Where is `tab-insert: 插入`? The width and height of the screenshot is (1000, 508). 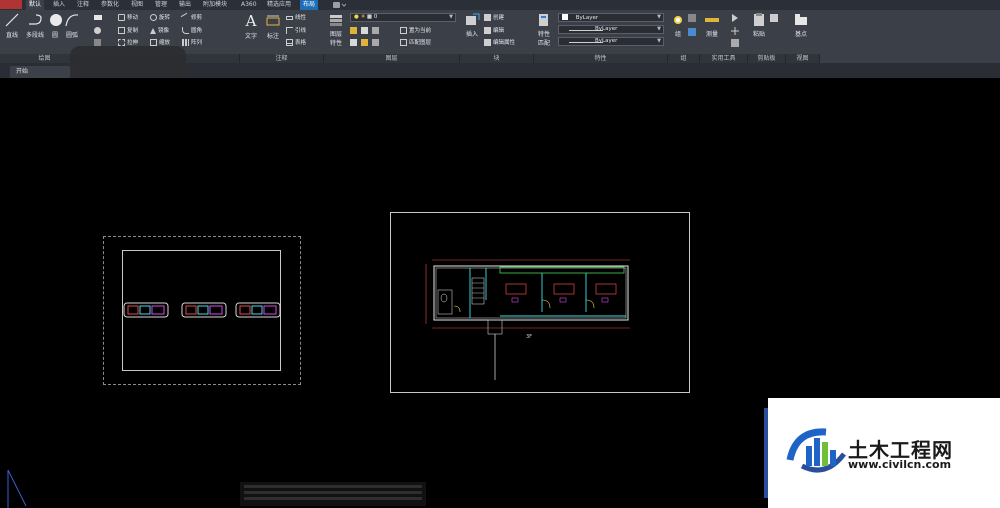 tab-insert: 插入 is located at coordinates (59, 5).